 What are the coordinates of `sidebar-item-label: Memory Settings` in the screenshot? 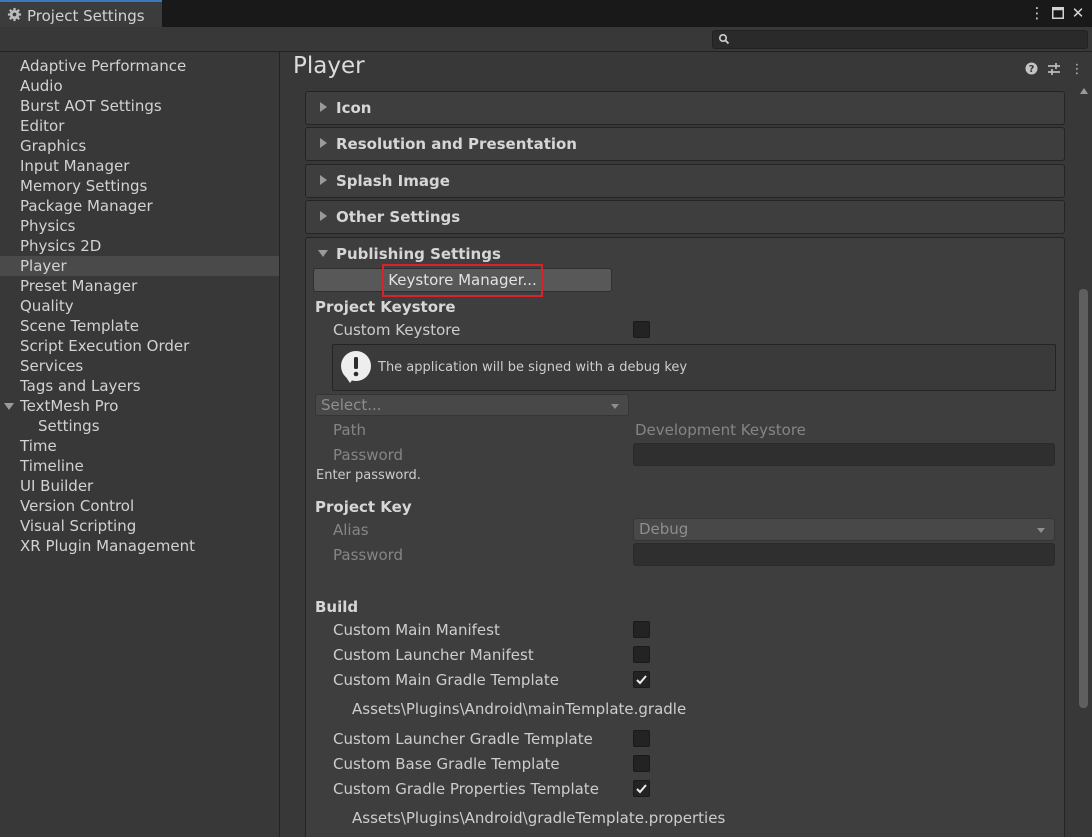 It's located at (84, 186).